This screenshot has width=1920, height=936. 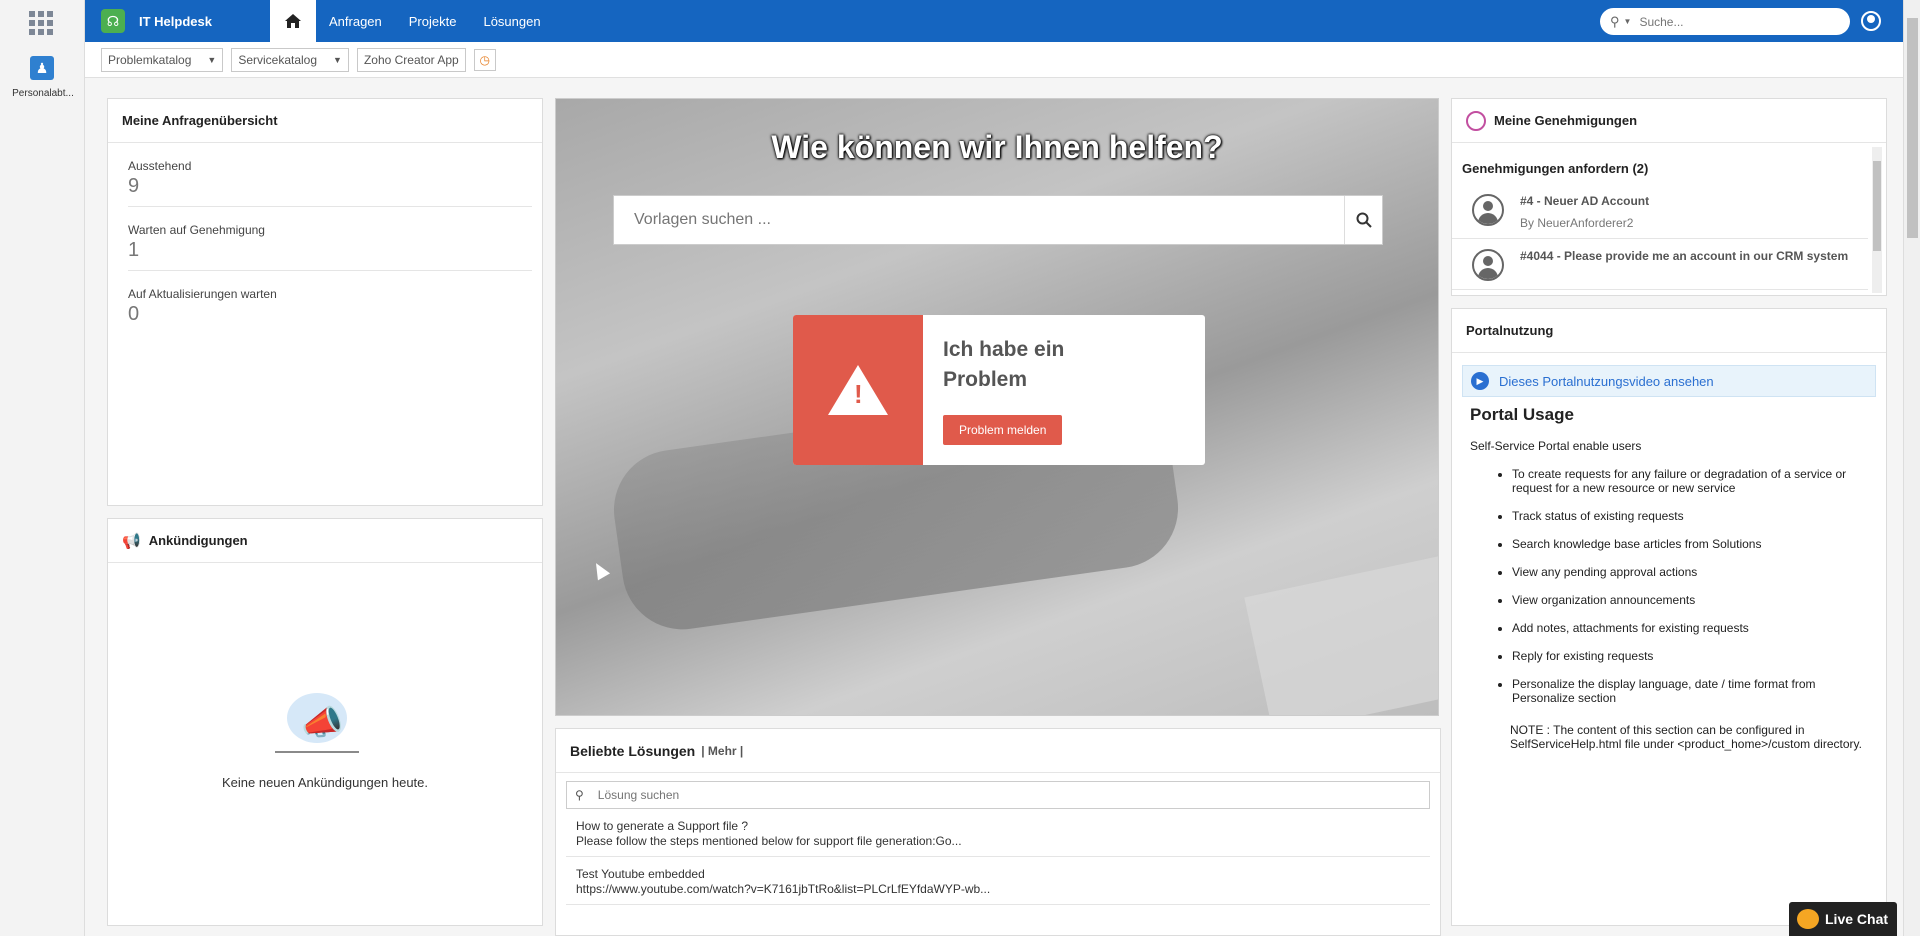 I want to click on problem-card-icon-area: !, so click(x=858, y=390).